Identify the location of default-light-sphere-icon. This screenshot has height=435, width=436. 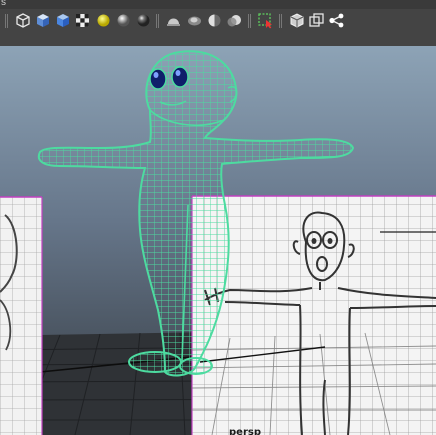
(123, 20).